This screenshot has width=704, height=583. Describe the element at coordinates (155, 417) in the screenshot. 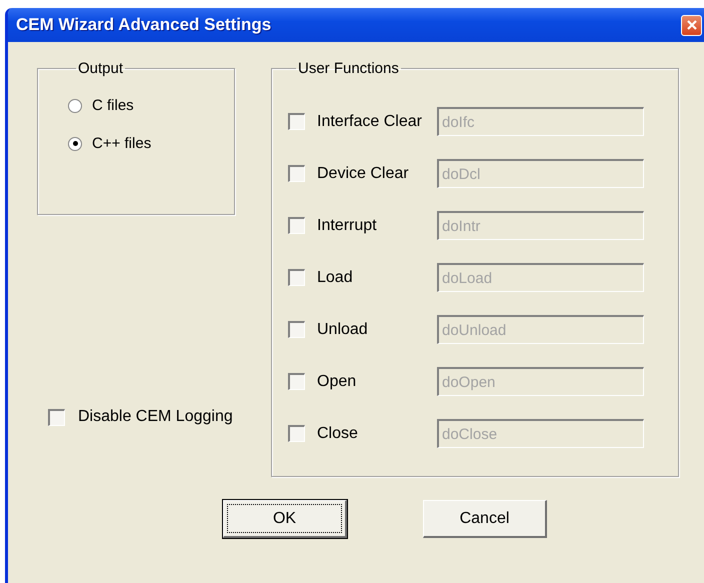

I see `checkbox-label: Disable CEM Logging` at that location.